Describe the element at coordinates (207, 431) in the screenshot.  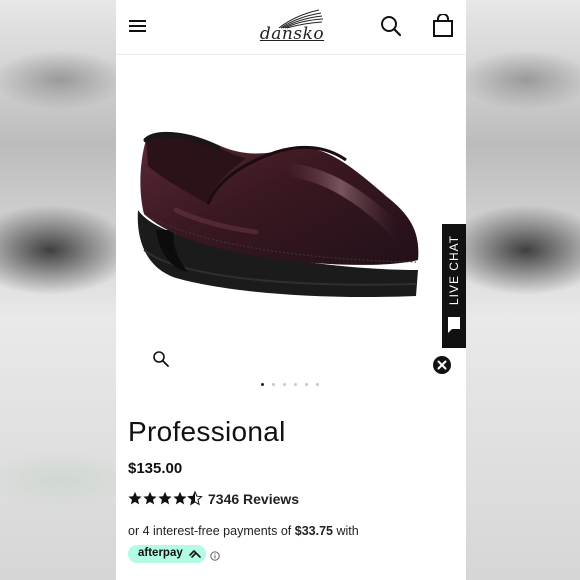
I see `product-title: Professional` at that location.